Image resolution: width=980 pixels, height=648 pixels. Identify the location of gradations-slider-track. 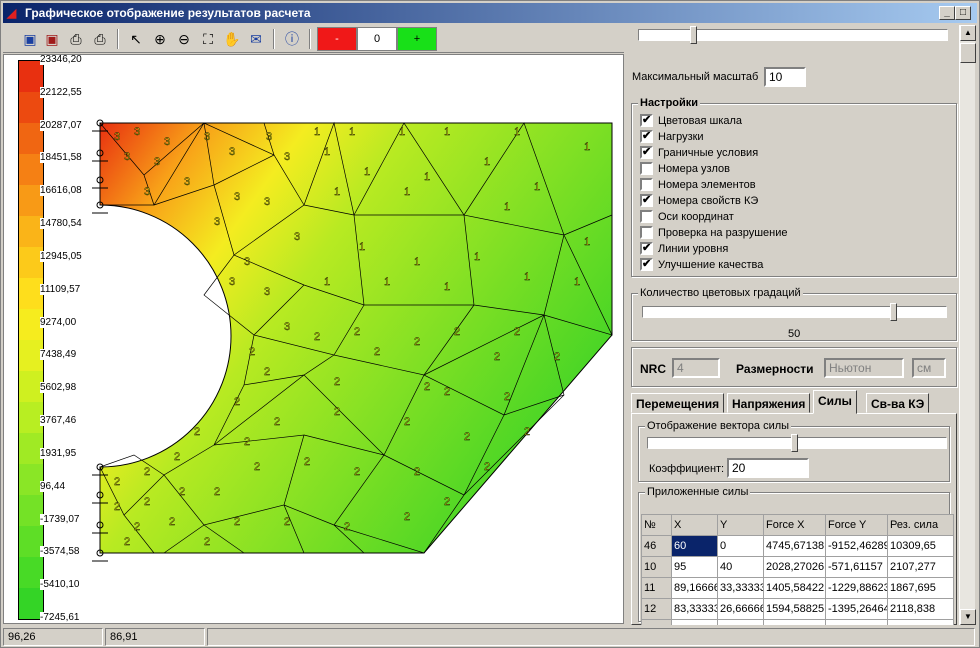
(794, 312).